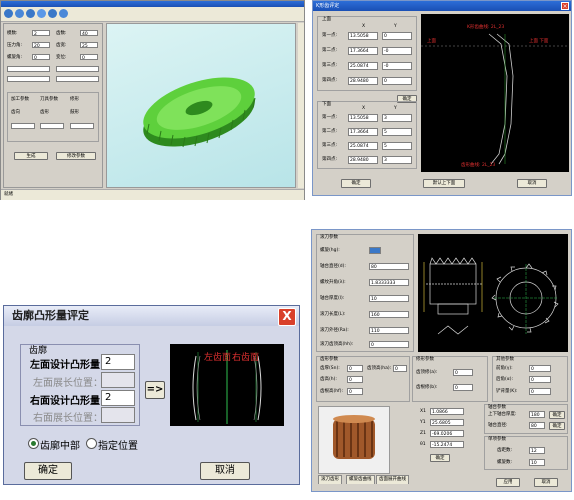  What do you see at coordinates (389, 314) in the screenshot?
I see `field-input: 160` at bounding box center [389, 314].